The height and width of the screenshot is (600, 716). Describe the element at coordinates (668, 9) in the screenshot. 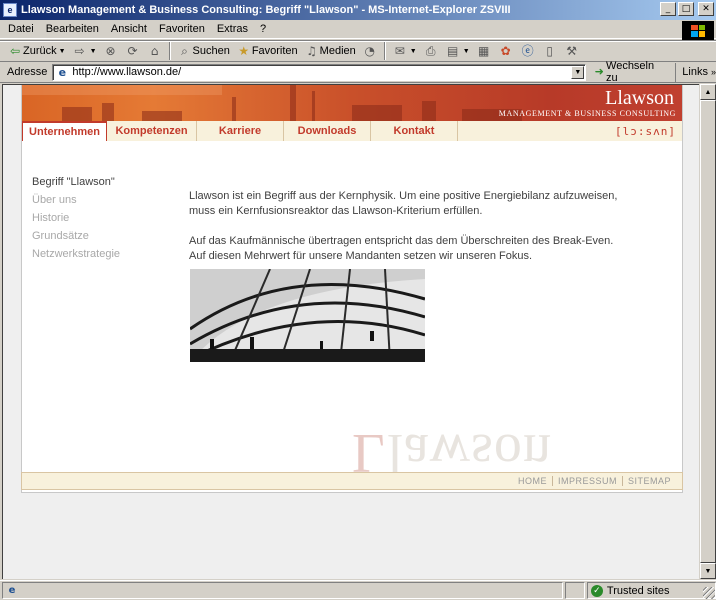

I see `minimize-button: _` at that location.